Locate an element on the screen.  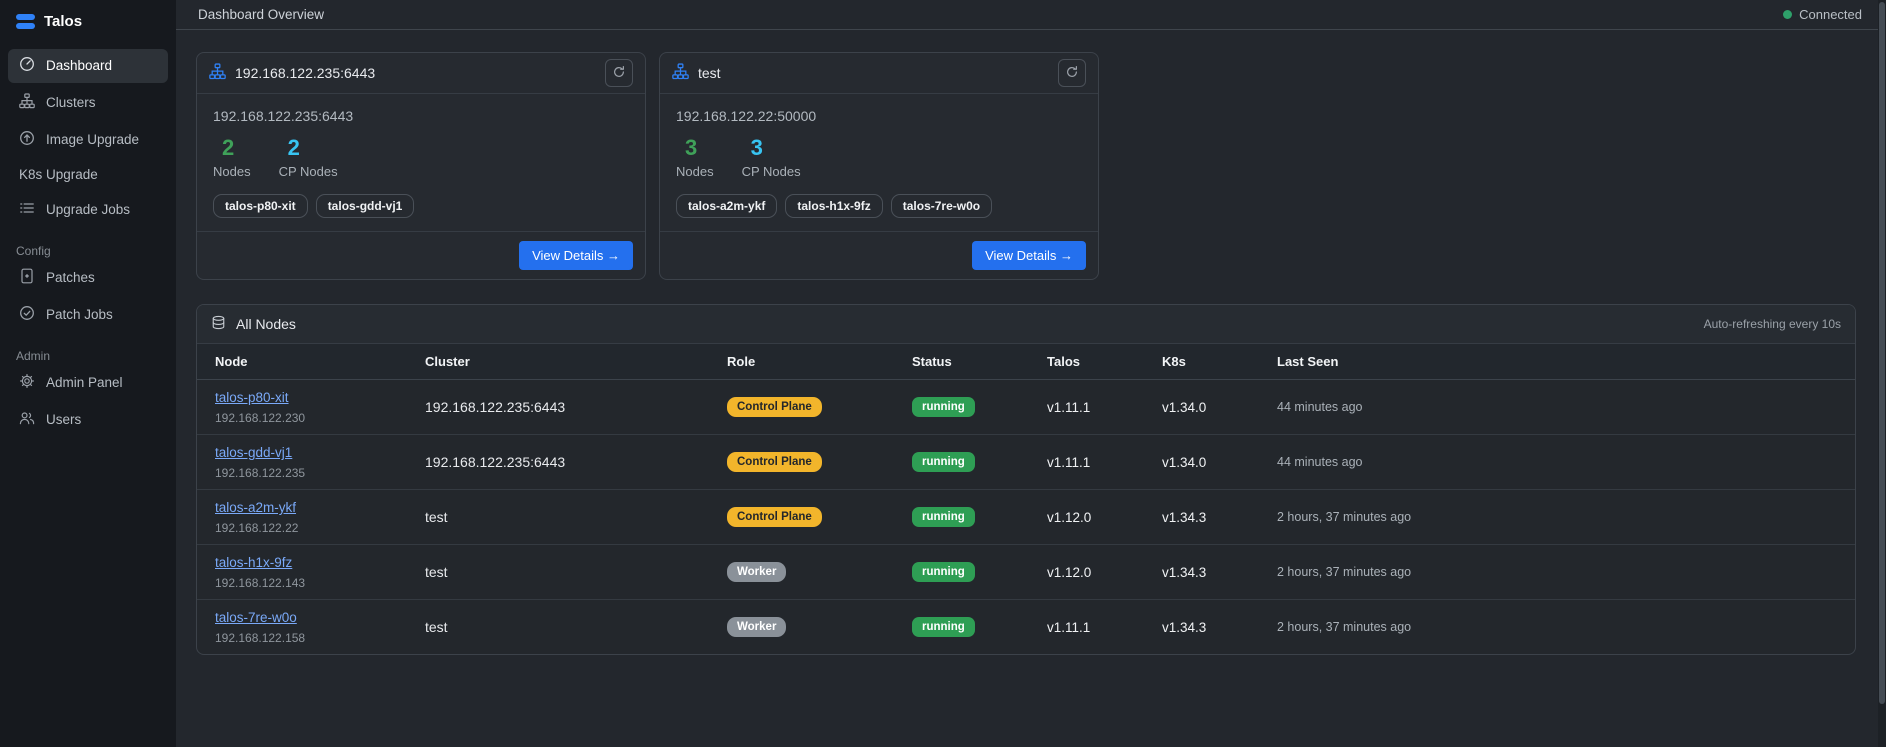
people-icon is located at coordinates (27, 420).